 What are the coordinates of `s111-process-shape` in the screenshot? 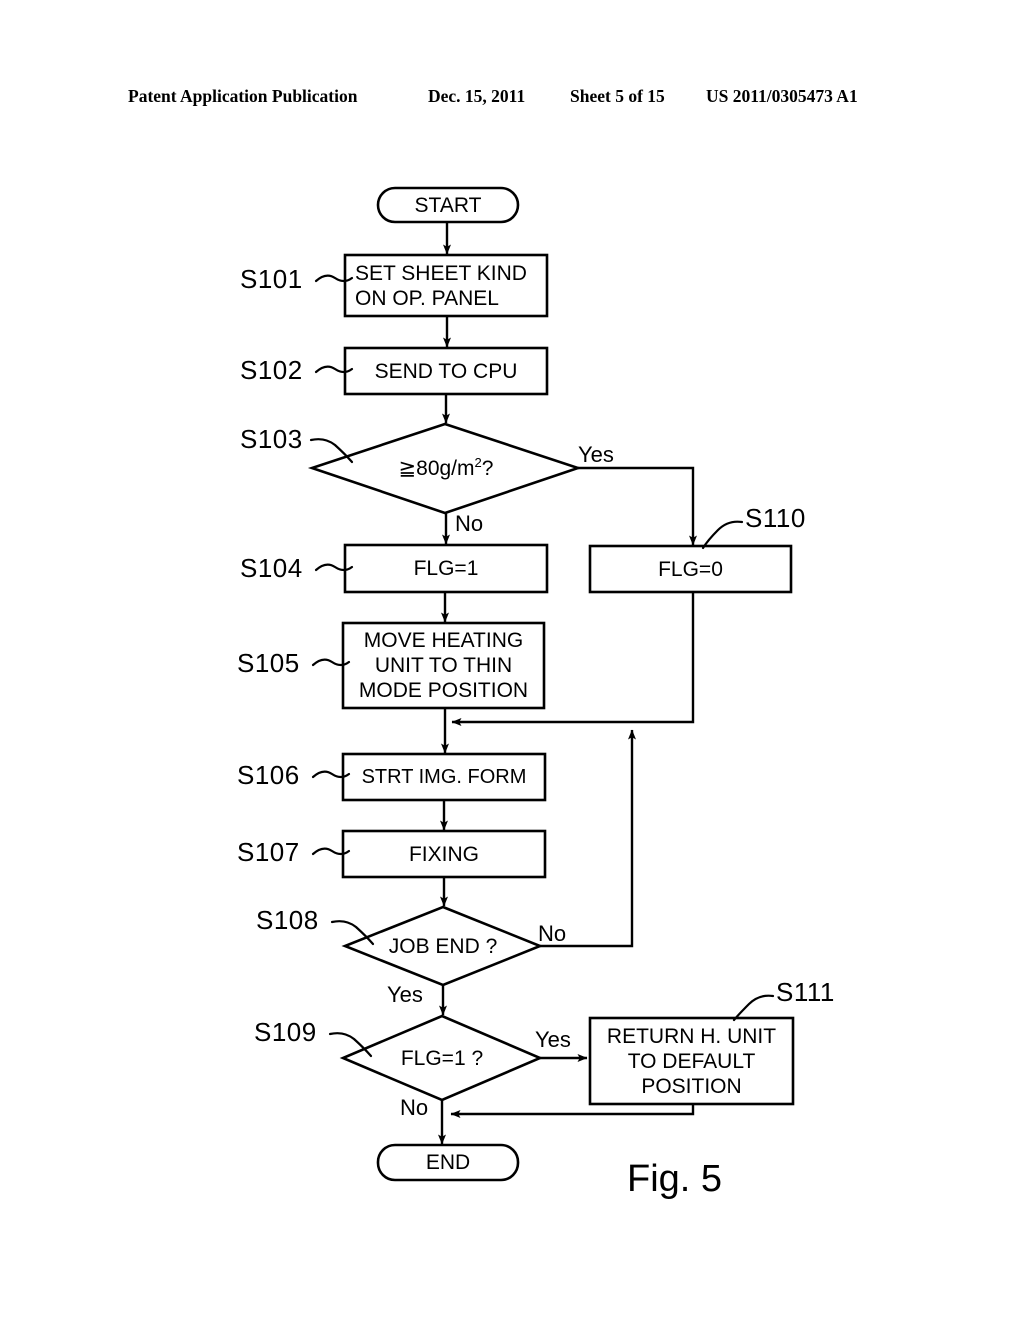 It's located at (691, 1061).